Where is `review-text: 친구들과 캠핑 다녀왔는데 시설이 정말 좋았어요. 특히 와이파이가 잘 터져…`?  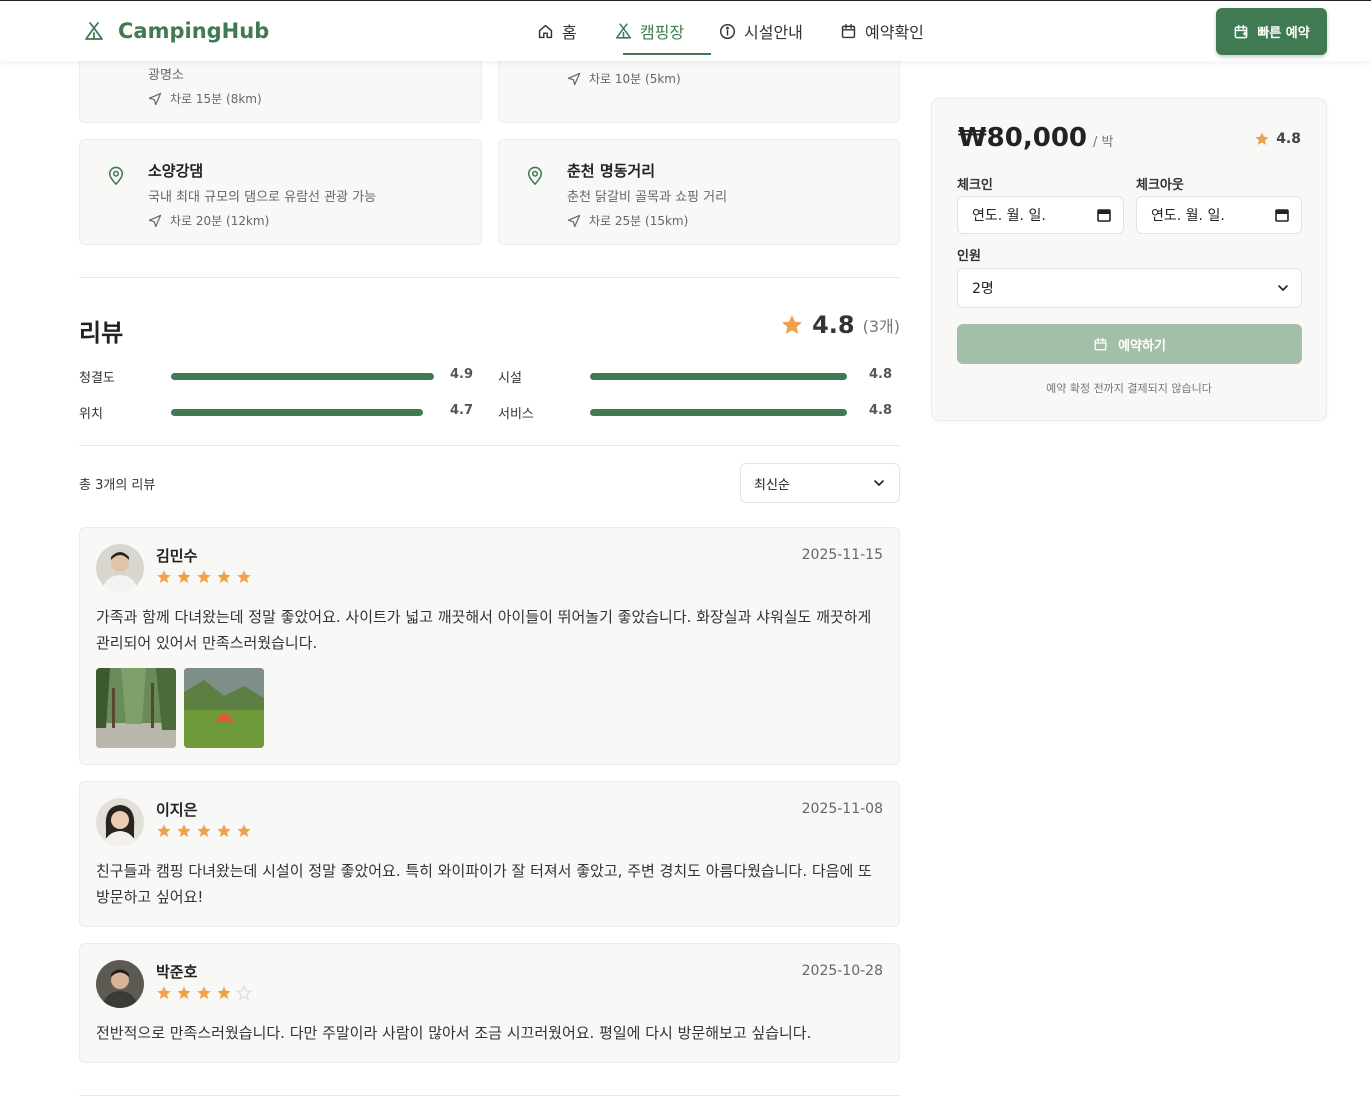 review-text: 친구들과 캠핑 다녀왔는데 시설이 정말 좋았어요. 특히 와이파이가 잘 터져… is located at coordinates (484, 884).